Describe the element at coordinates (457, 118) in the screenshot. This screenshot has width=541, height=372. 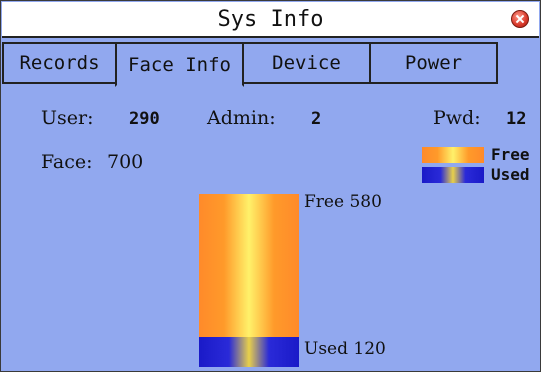
I see `pwd-label: Pwd:` at that location.